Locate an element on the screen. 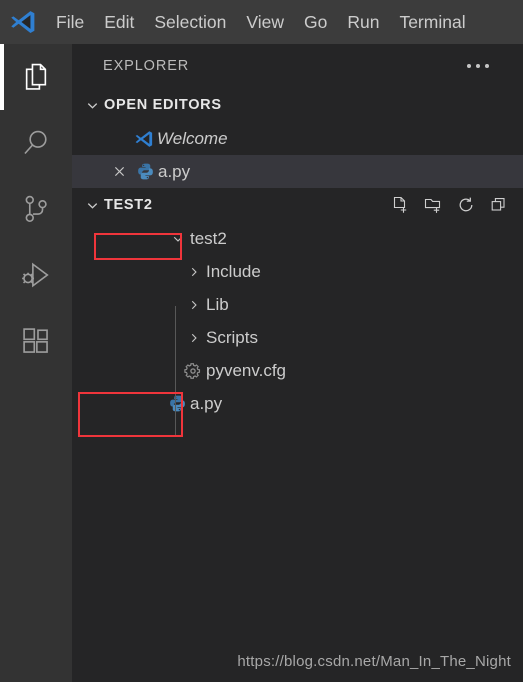  new-file-icon is located at coordinates (400, 205).